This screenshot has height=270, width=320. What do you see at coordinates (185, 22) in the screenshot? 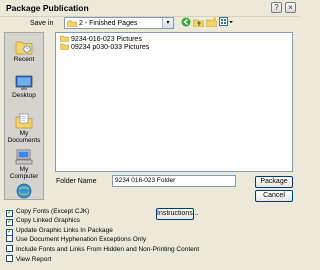
I see `back-icon` at bounding box center [185, 22].